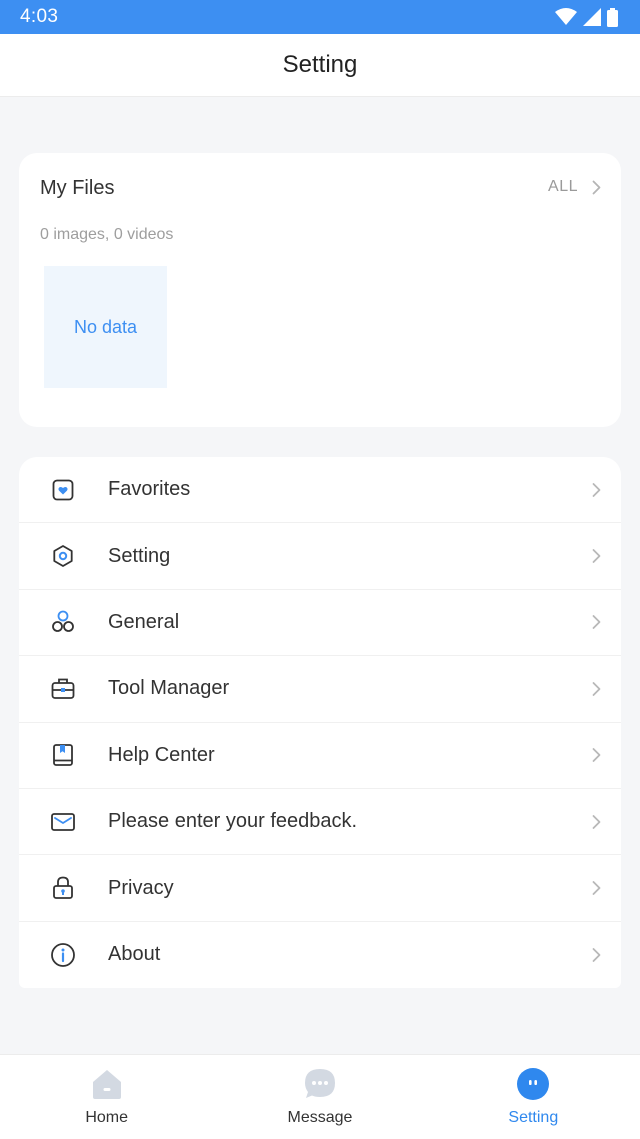  Describe the element at coordinates (169, 688) in the screenshot. I see `menu-item-label: Tool Manager` at that location.